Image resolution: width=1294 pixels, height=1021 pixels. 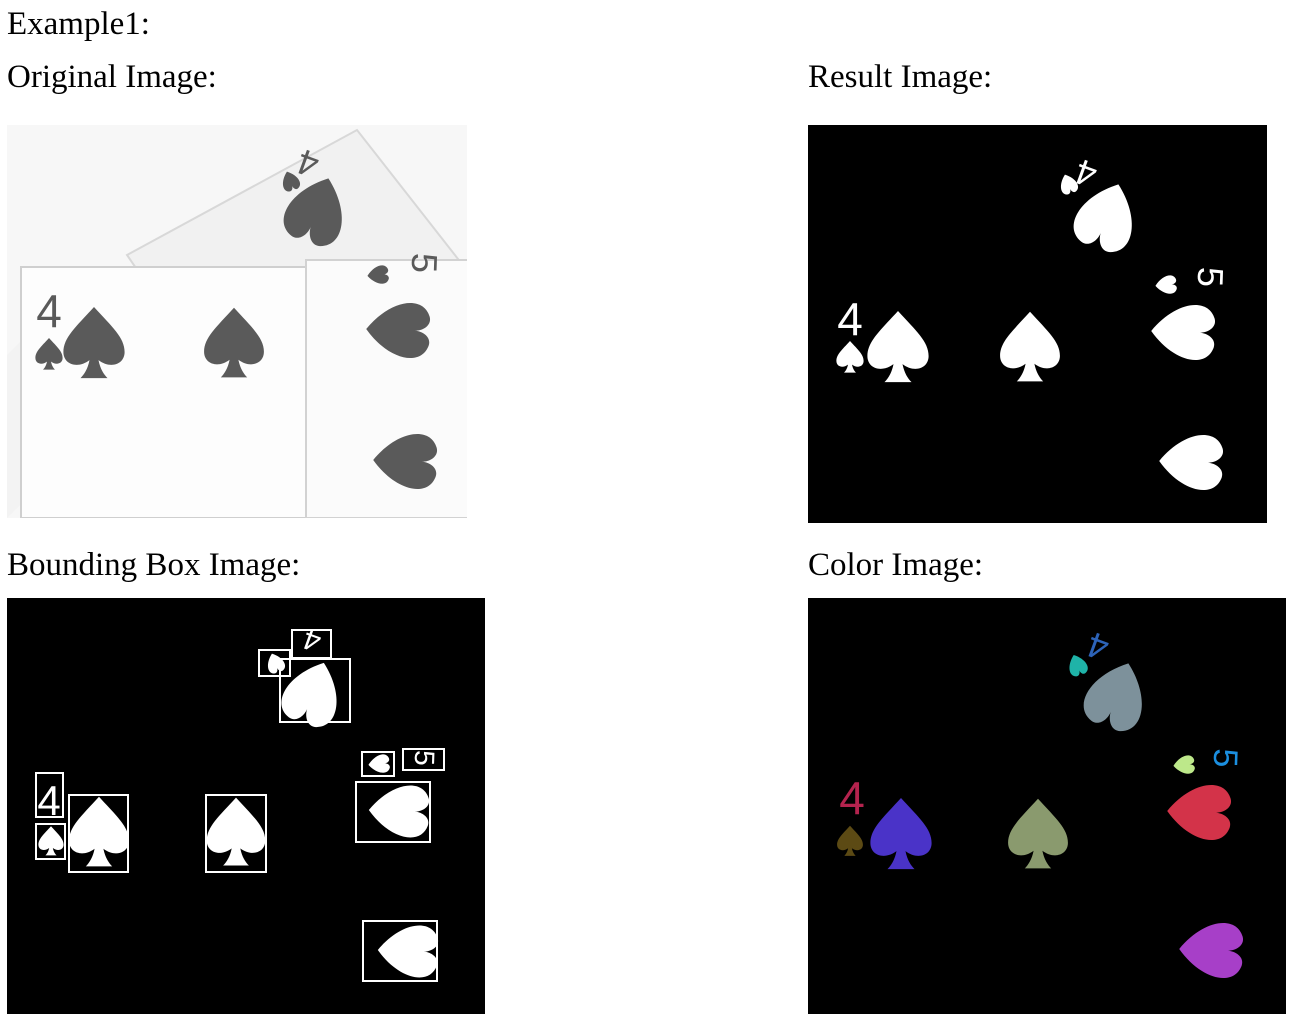 I want to click on color-five: 5, so click(x=1225, y=758).